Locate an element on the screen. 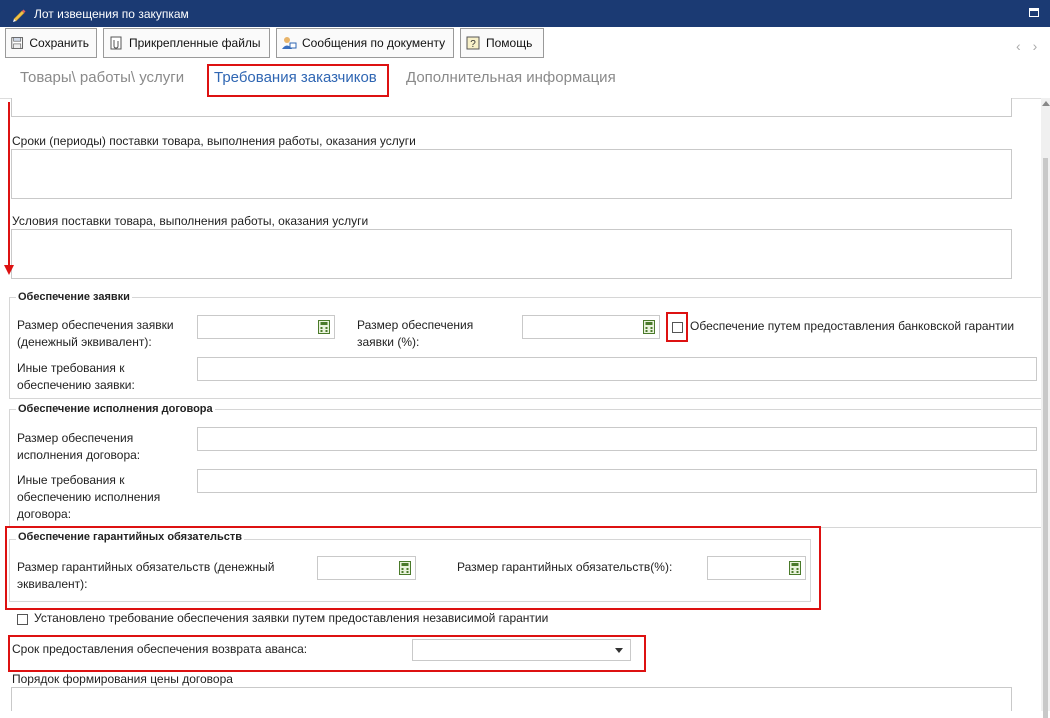  contract-other-label-line2: обеспечению исполнения is located at coordinates (89, 497).